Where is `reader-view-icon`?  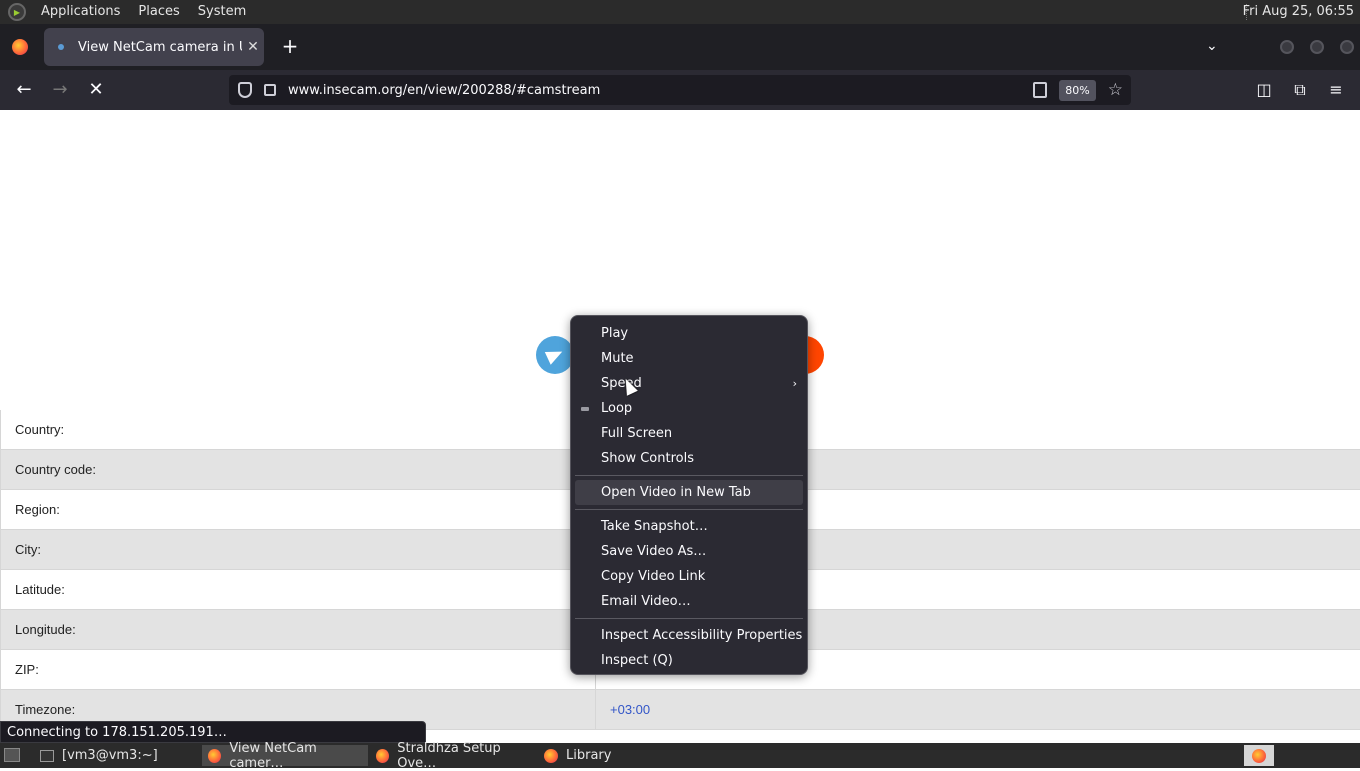
reader-view-icon is located at coordinates (1040, 90).